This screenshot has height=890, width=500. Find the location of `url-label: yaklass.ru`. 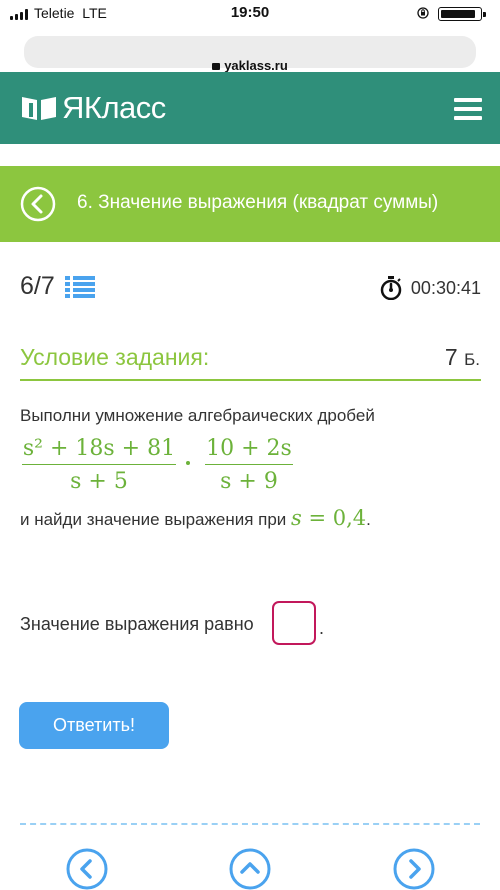

url-label: yaklass.ru is located at coordinates (256, 65).